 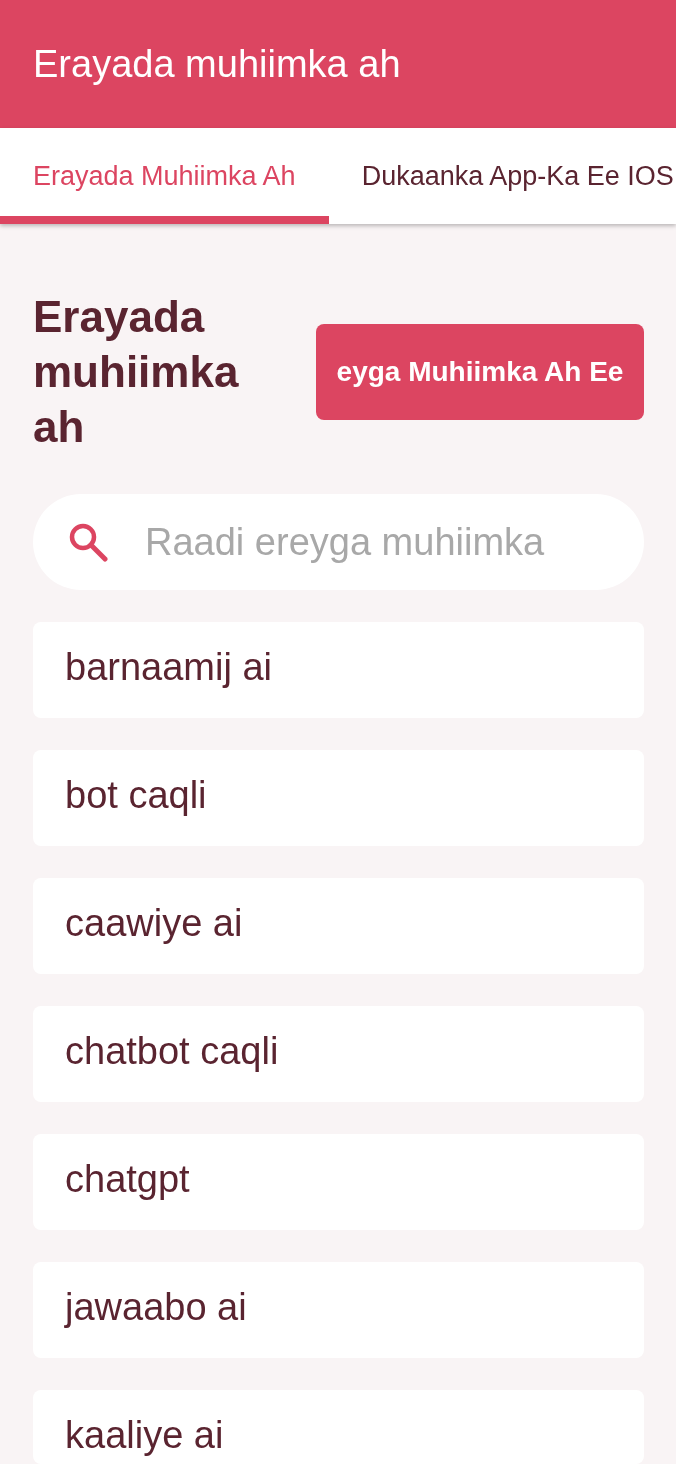 I want to click on tab: Dukaanka App-Ka Ee IOS, so click(x=502, y=176).